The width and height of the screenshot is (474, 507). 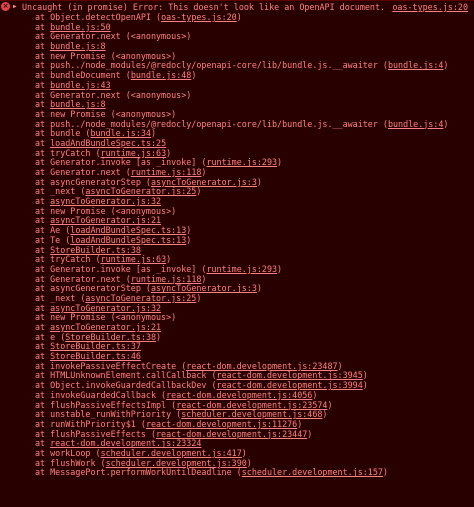 What do you see at coordinates (106, 404) in the screenshot?
I see `stack-frame-text: at flushPassiveEffectsImpl (` at bounding box center [106, 404].